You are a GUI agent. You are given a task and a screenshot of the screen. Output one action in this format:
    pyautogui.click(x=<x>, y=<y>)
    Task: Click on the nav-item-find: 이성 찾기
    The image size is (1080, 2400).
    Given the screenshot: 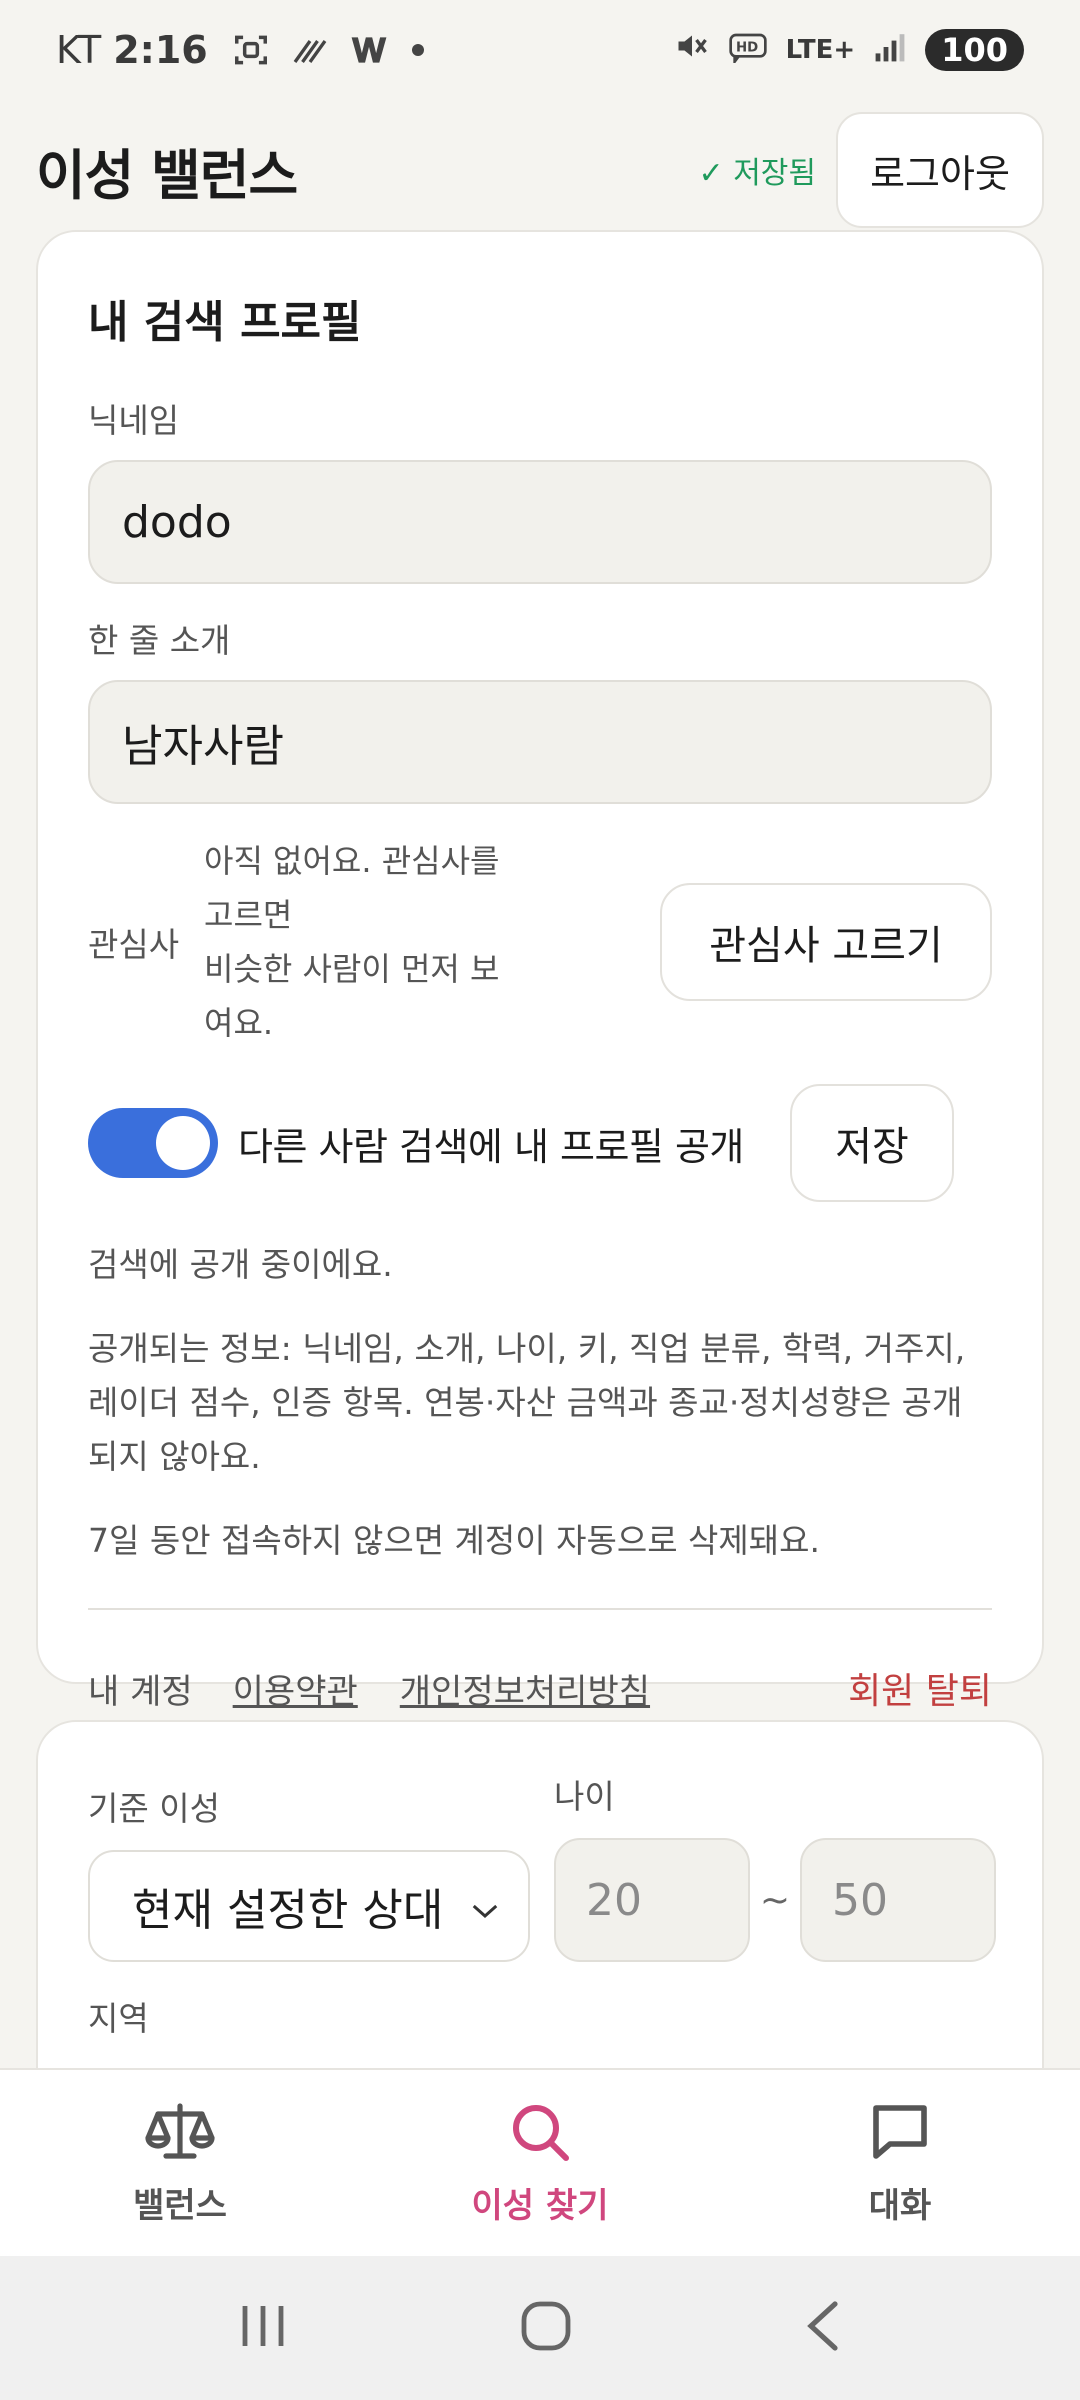 What is the action you would take?
    pyautogui.click(x=540, y=2163)
    